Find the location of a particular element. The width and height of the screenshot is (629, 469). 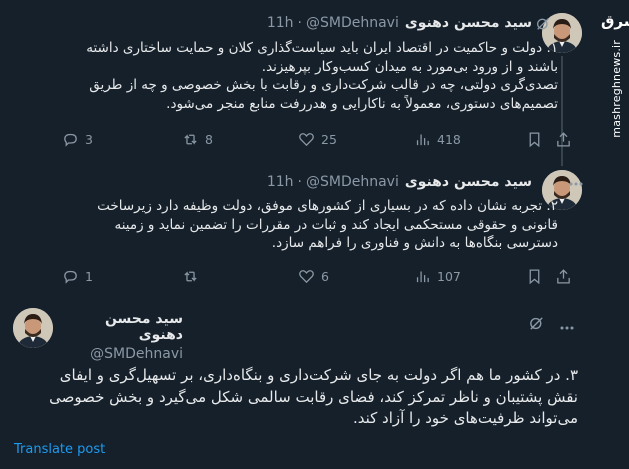

repost-button is located at coordinates (193, 276).